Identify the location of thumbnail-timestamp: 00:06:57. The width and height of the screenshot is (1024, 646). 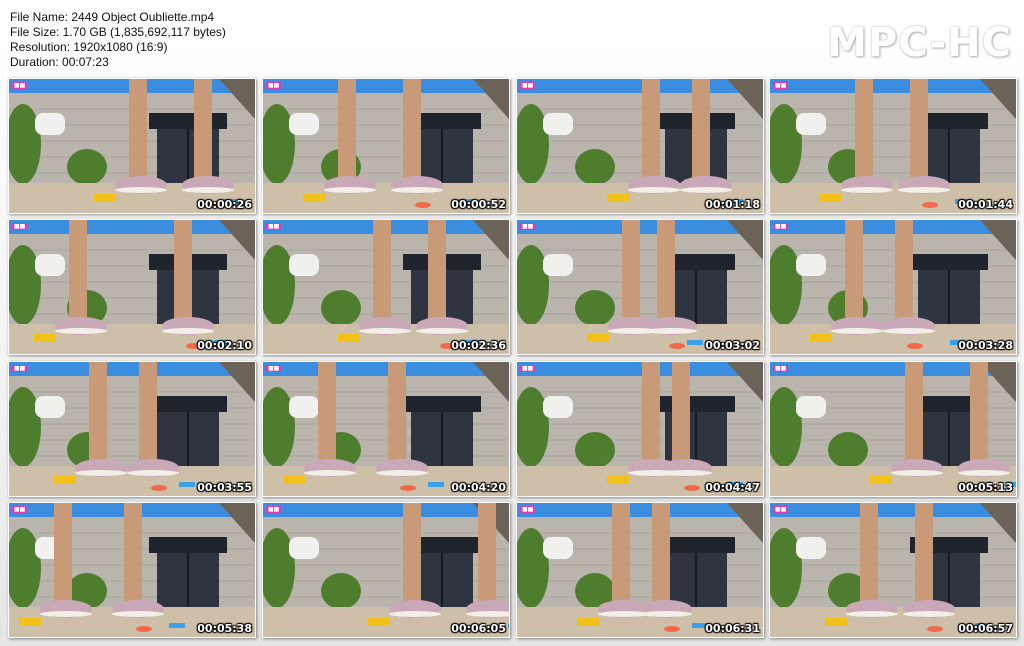
(985, 628).